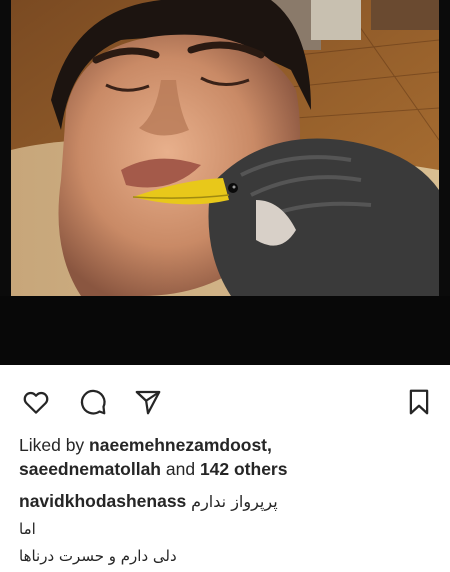 This screenshot has height=572, width=450. I want to click on comment-bubble-icon, so click(93, 402).